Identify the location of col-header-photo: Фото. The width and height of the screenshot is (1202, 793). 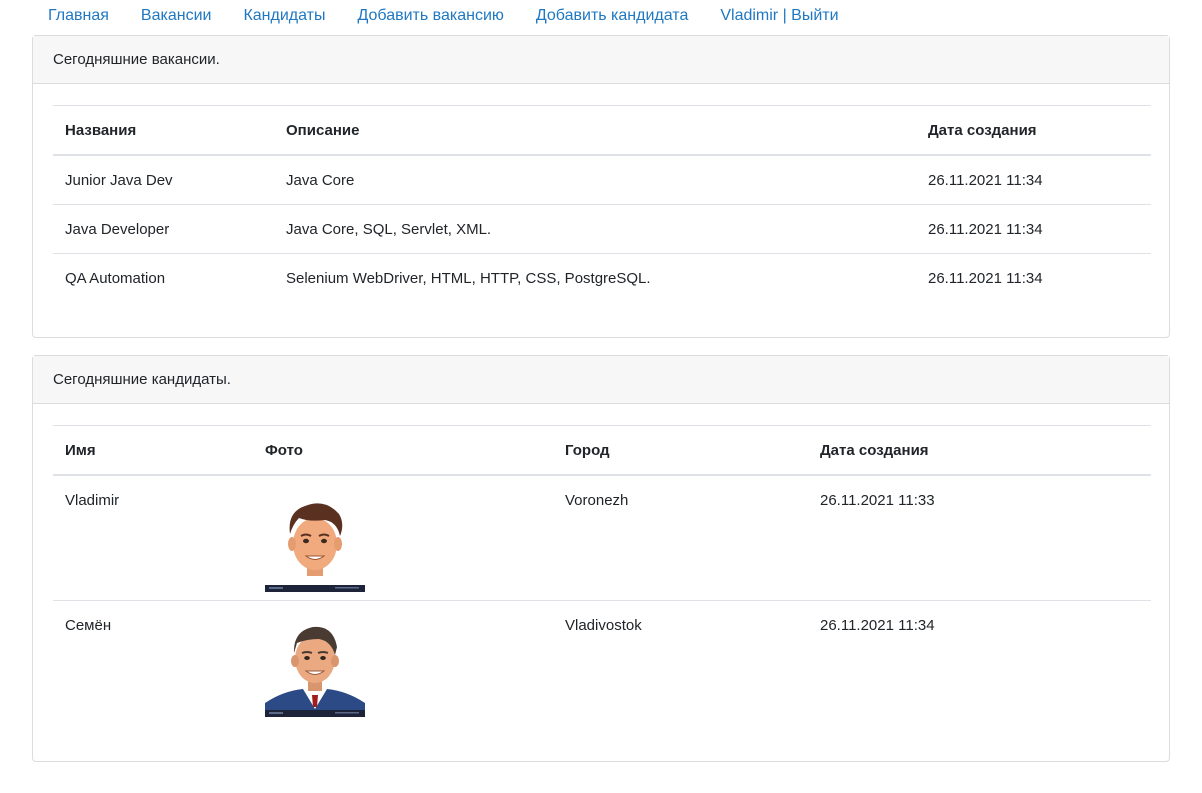
(403, 450).